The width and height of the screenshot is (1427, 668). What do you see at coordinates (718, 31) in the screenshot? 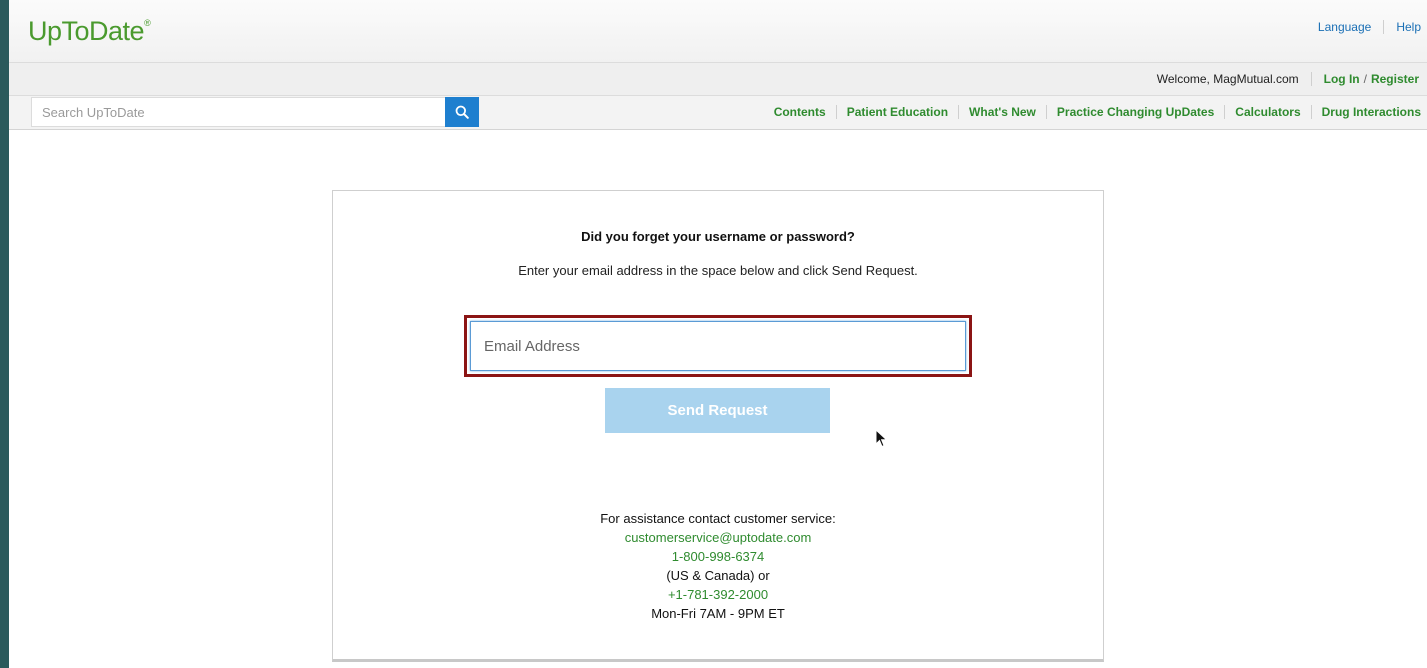
I see `top-header: UpToDate® Language Help` at bounding box center [718, 31].